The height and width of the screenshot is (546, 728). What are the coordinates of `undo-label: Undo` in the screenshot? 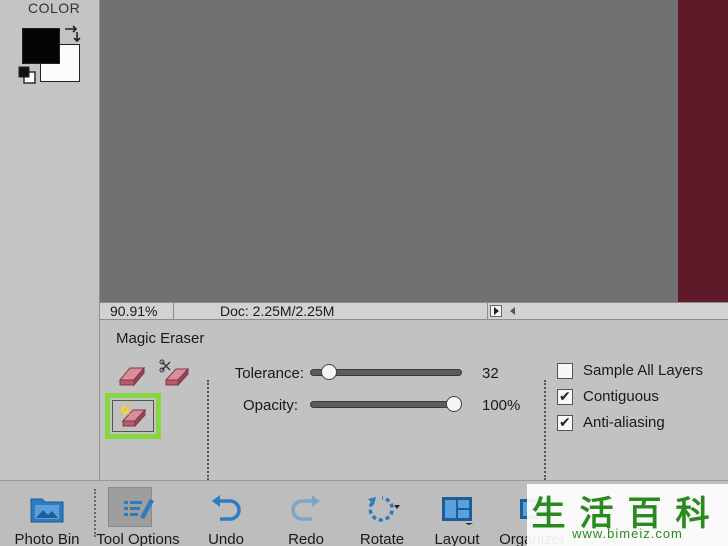 It's located at (226, 538).